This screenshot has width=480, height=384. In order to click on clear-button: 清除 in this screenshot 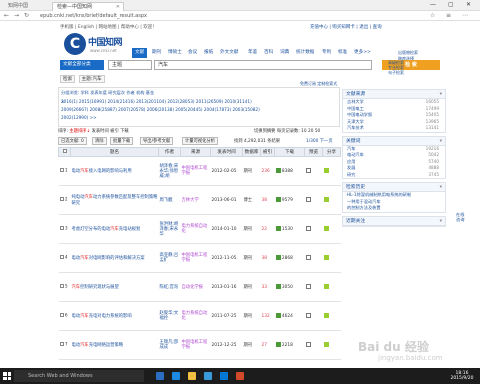, I will do `click(99, 141)`.